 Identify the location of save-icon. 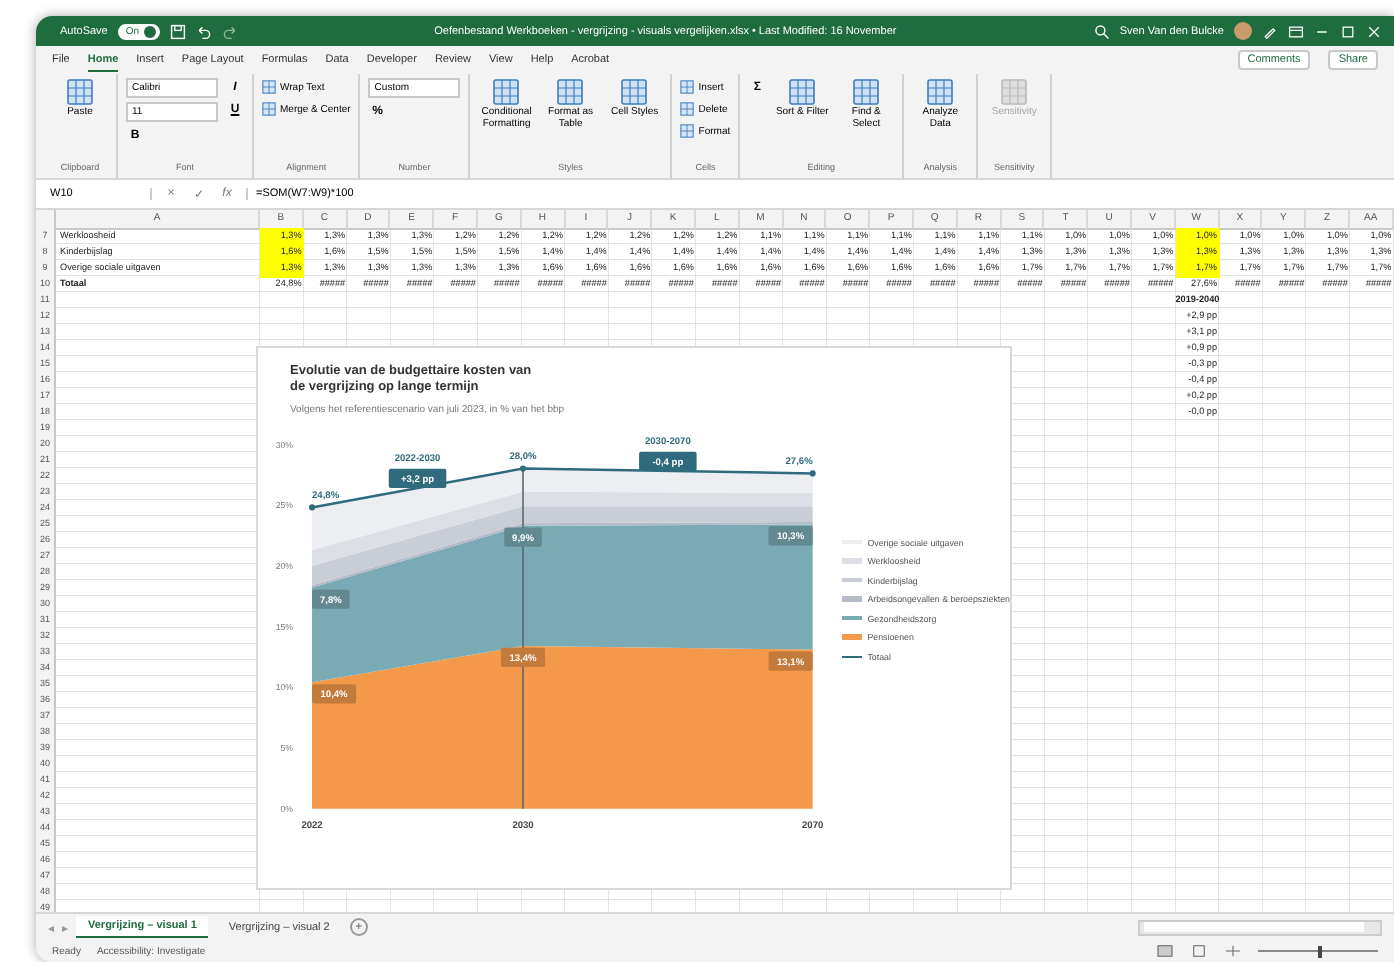
(177, 31).